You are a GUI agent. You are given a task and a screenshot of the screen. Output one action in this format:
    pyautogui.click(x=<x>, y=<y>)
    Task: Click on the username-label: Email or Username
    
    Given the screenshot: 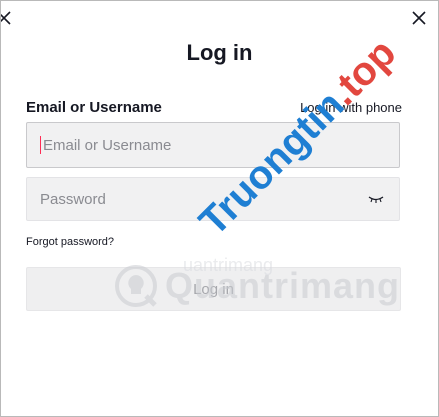 What is the action you would take?
    pyautogui.click(x=94, y=107)
    